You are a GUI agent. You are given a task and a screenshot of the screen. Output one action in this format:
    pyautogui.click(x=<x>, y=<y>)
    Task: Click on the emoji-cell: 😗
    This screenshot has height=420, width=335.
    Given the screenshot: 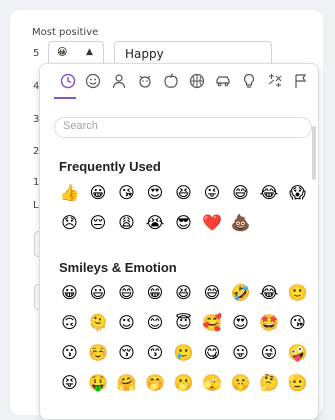 What is the action you would take?
    pyautogui.click(x=69, y=353)
    